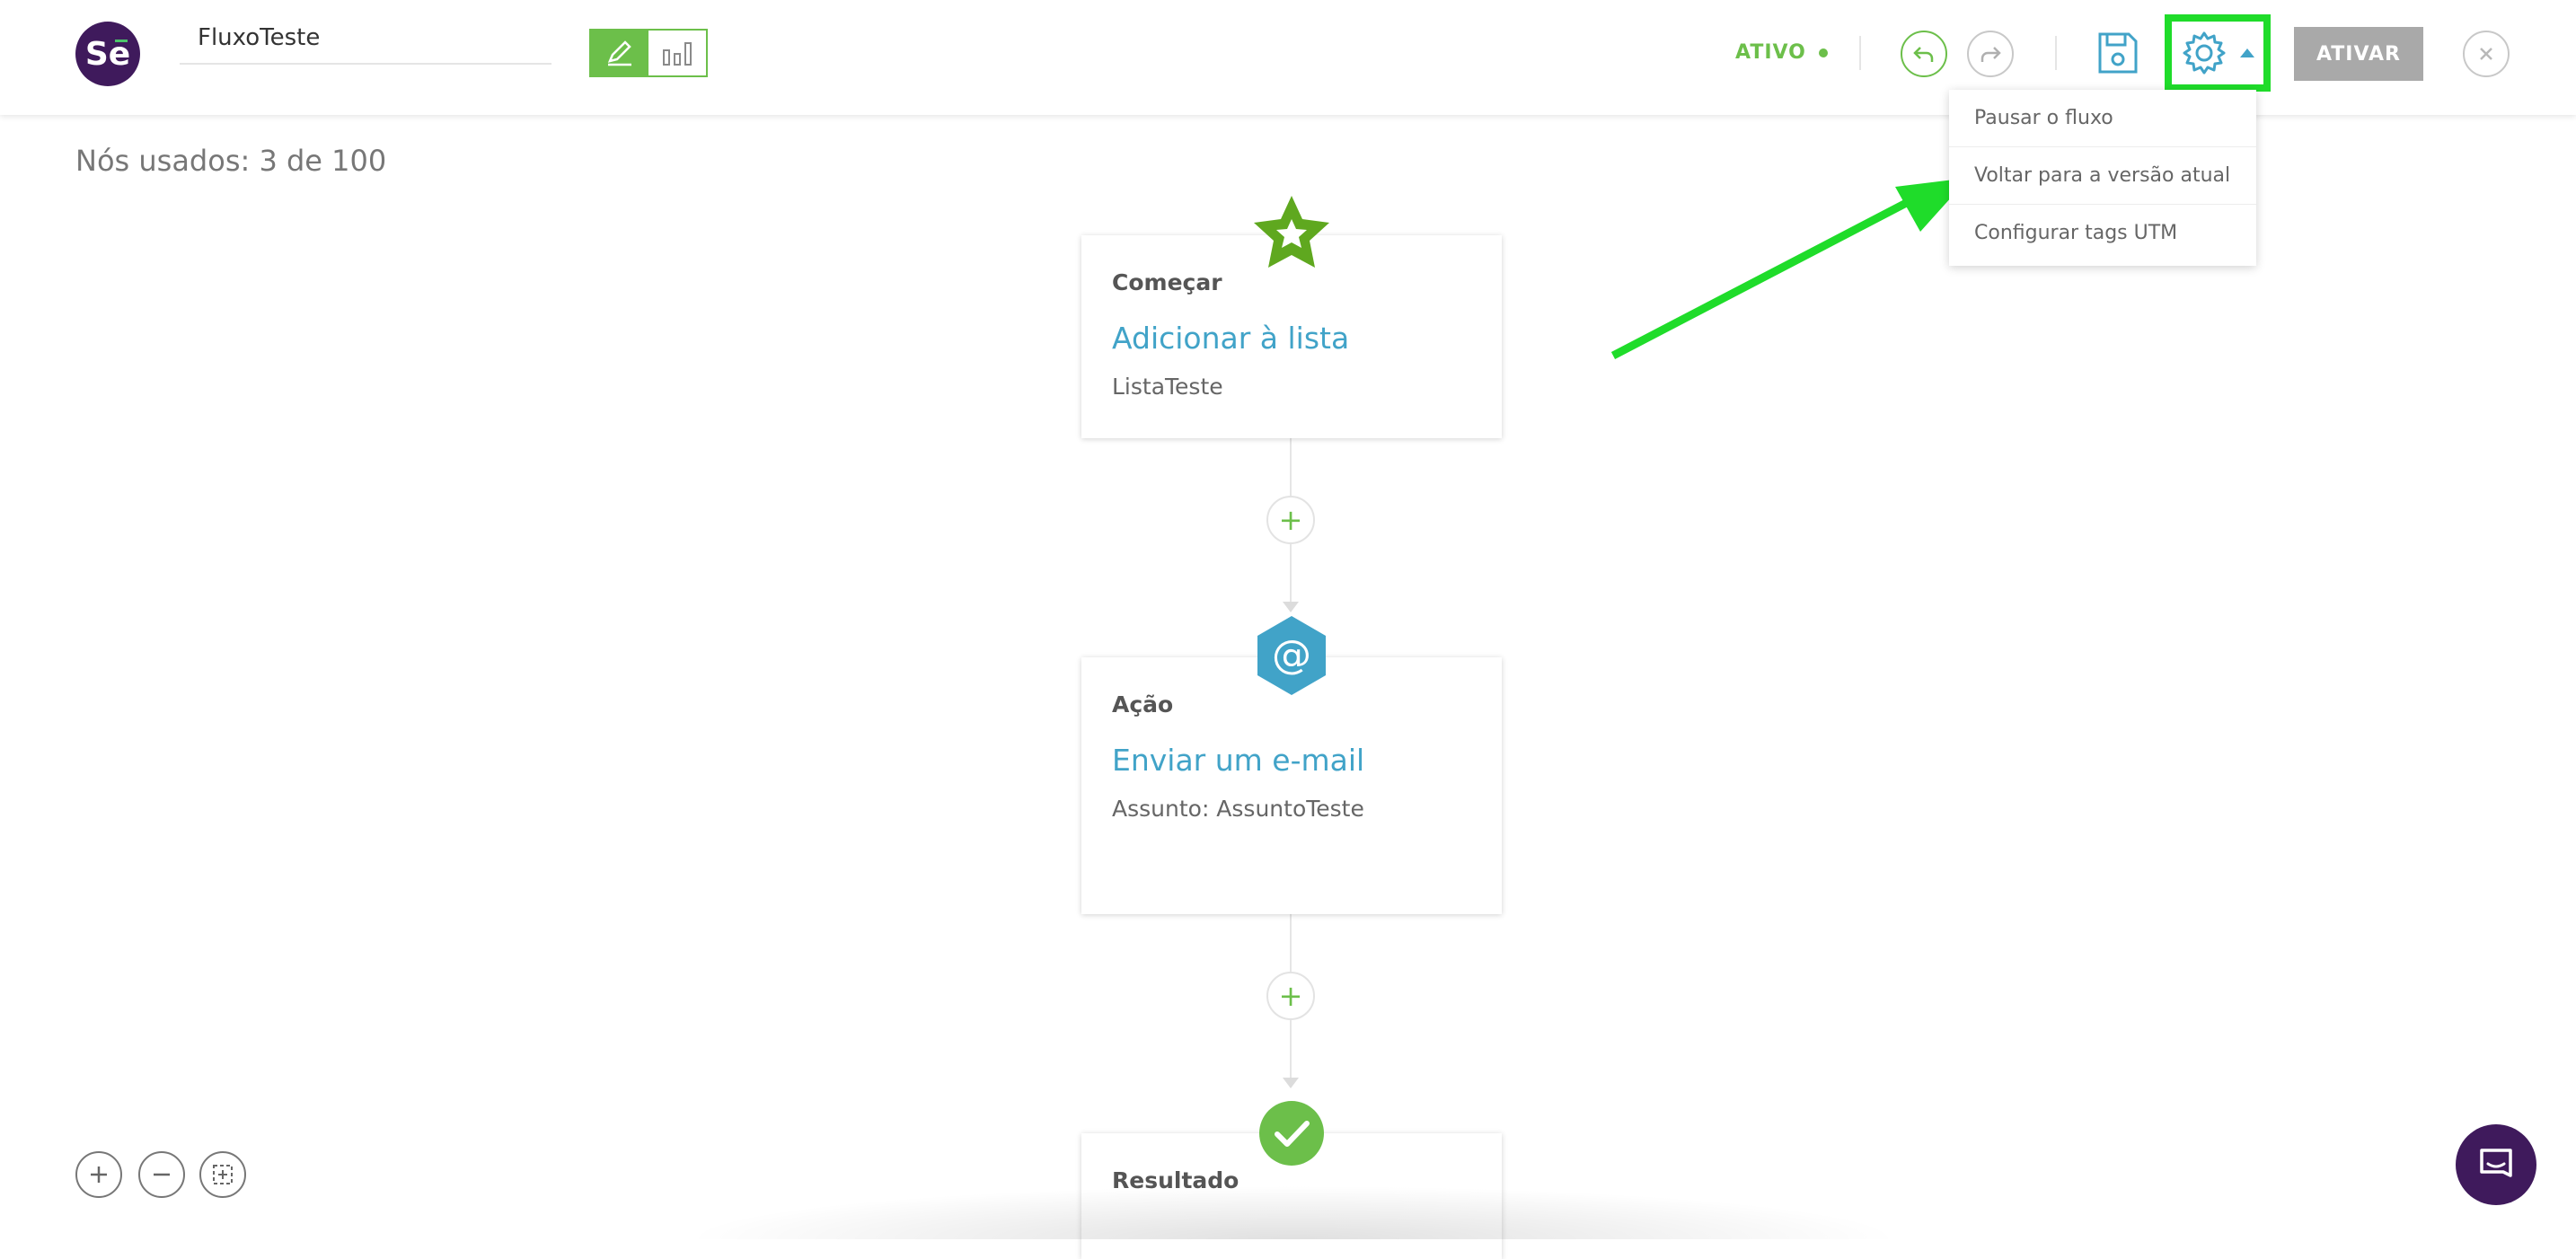 This screenshot has width=2576, height=1259. I want to click on save-button, so click(2117, 53).